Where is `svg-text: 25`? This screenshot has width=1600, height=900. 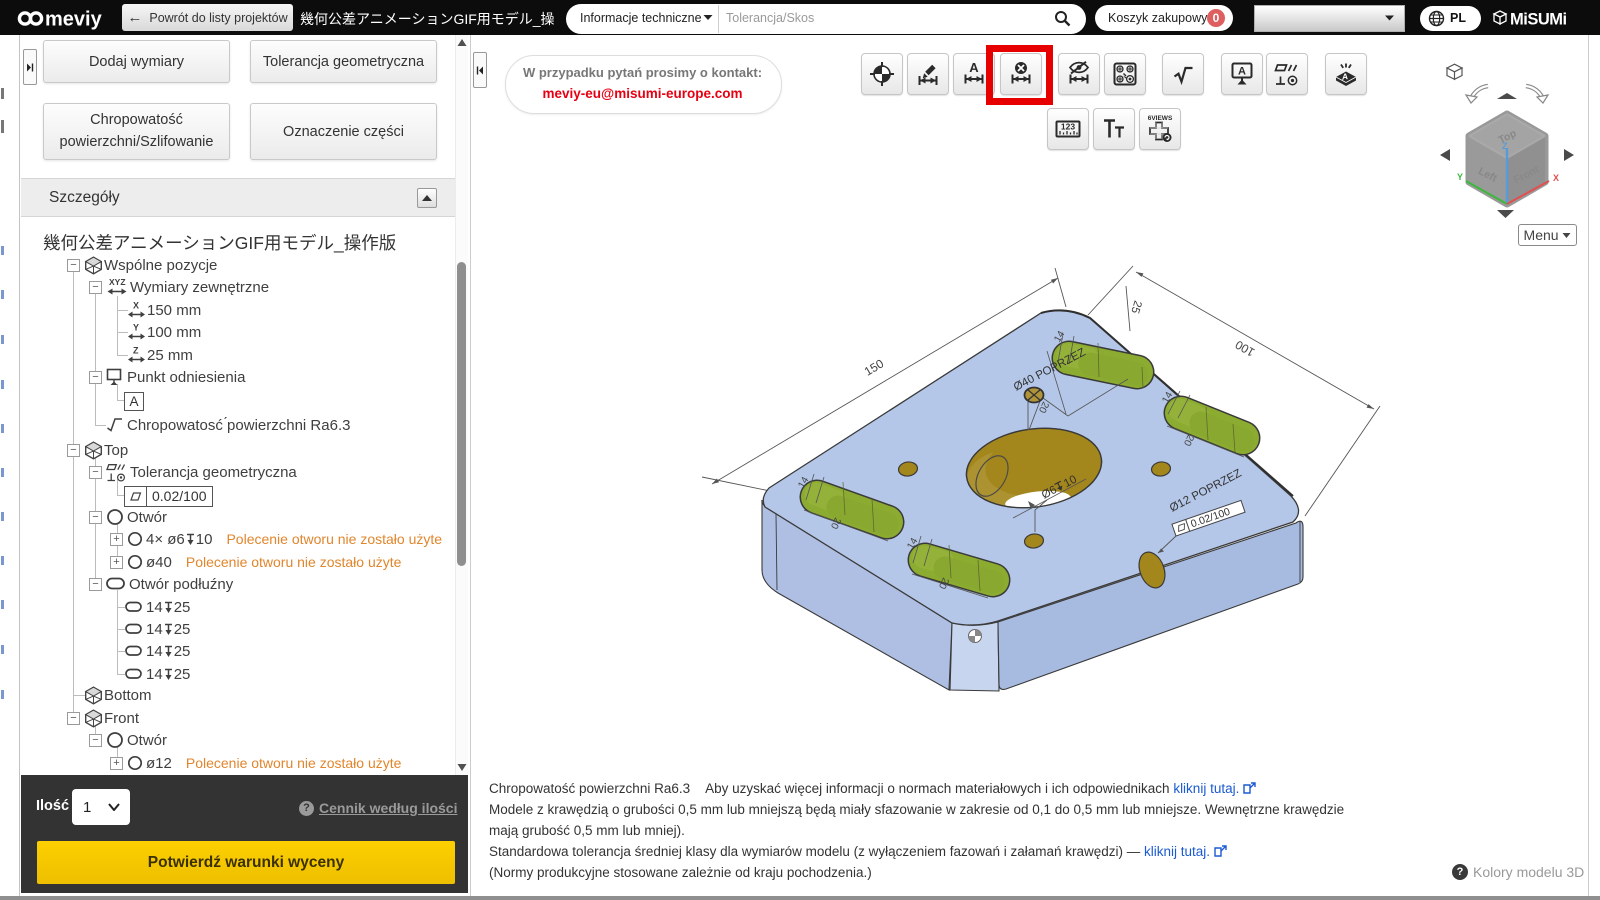
svg-text: 25 is located at coordinates (1135, 307).